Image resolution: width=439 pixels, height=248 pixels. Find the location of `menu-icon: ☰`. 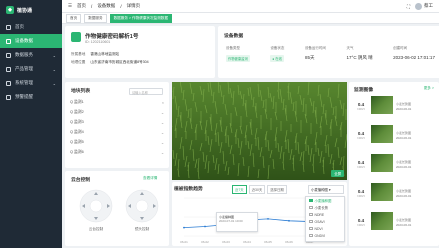

menu-icon: ☰ is located at coordinates (70, 6).